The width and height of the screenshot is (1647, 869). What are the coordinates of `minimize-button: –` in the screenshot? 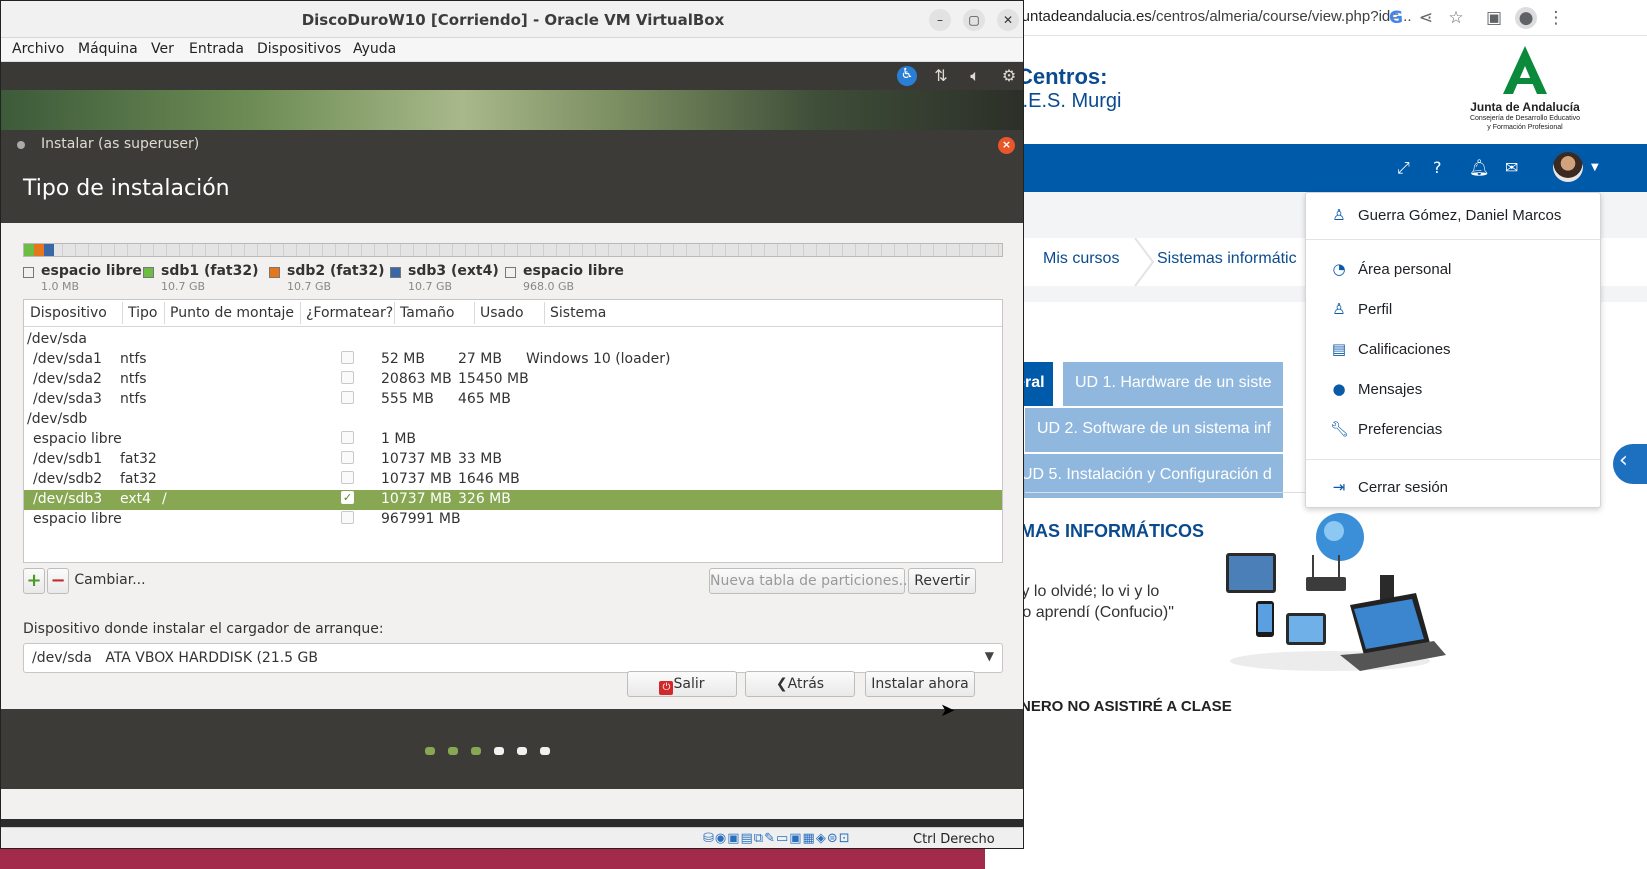 It's located at (940, 20).